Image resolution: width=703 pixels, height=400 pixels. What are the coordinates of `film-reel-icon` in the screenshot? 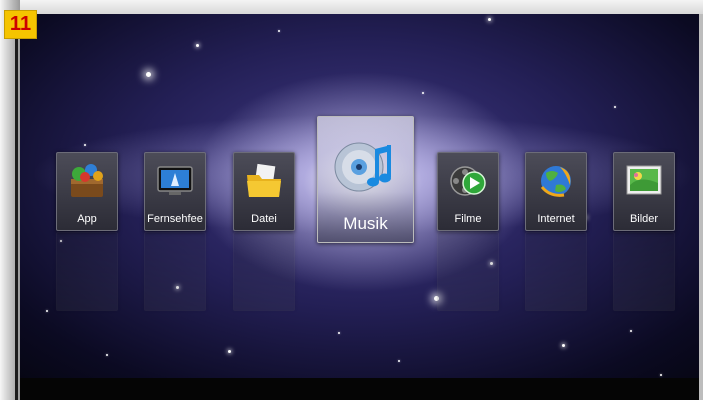 It's located at (468, 181).